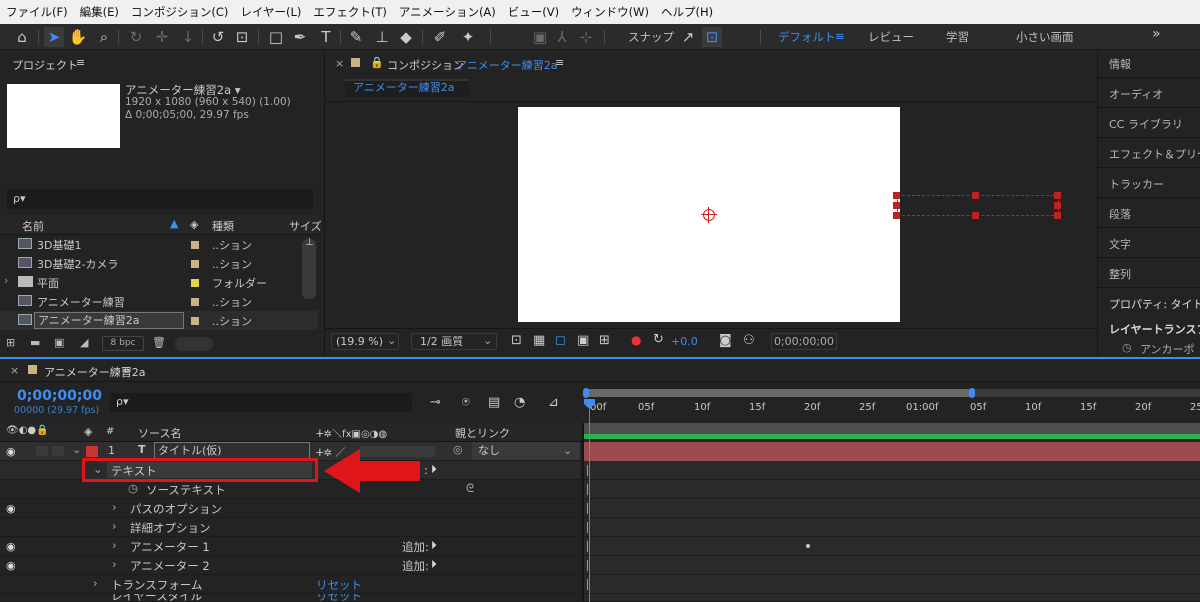 This screenshot has height=602, width=1200. I want to click on column-parent-link: 親とリンク, so click(482, 433).